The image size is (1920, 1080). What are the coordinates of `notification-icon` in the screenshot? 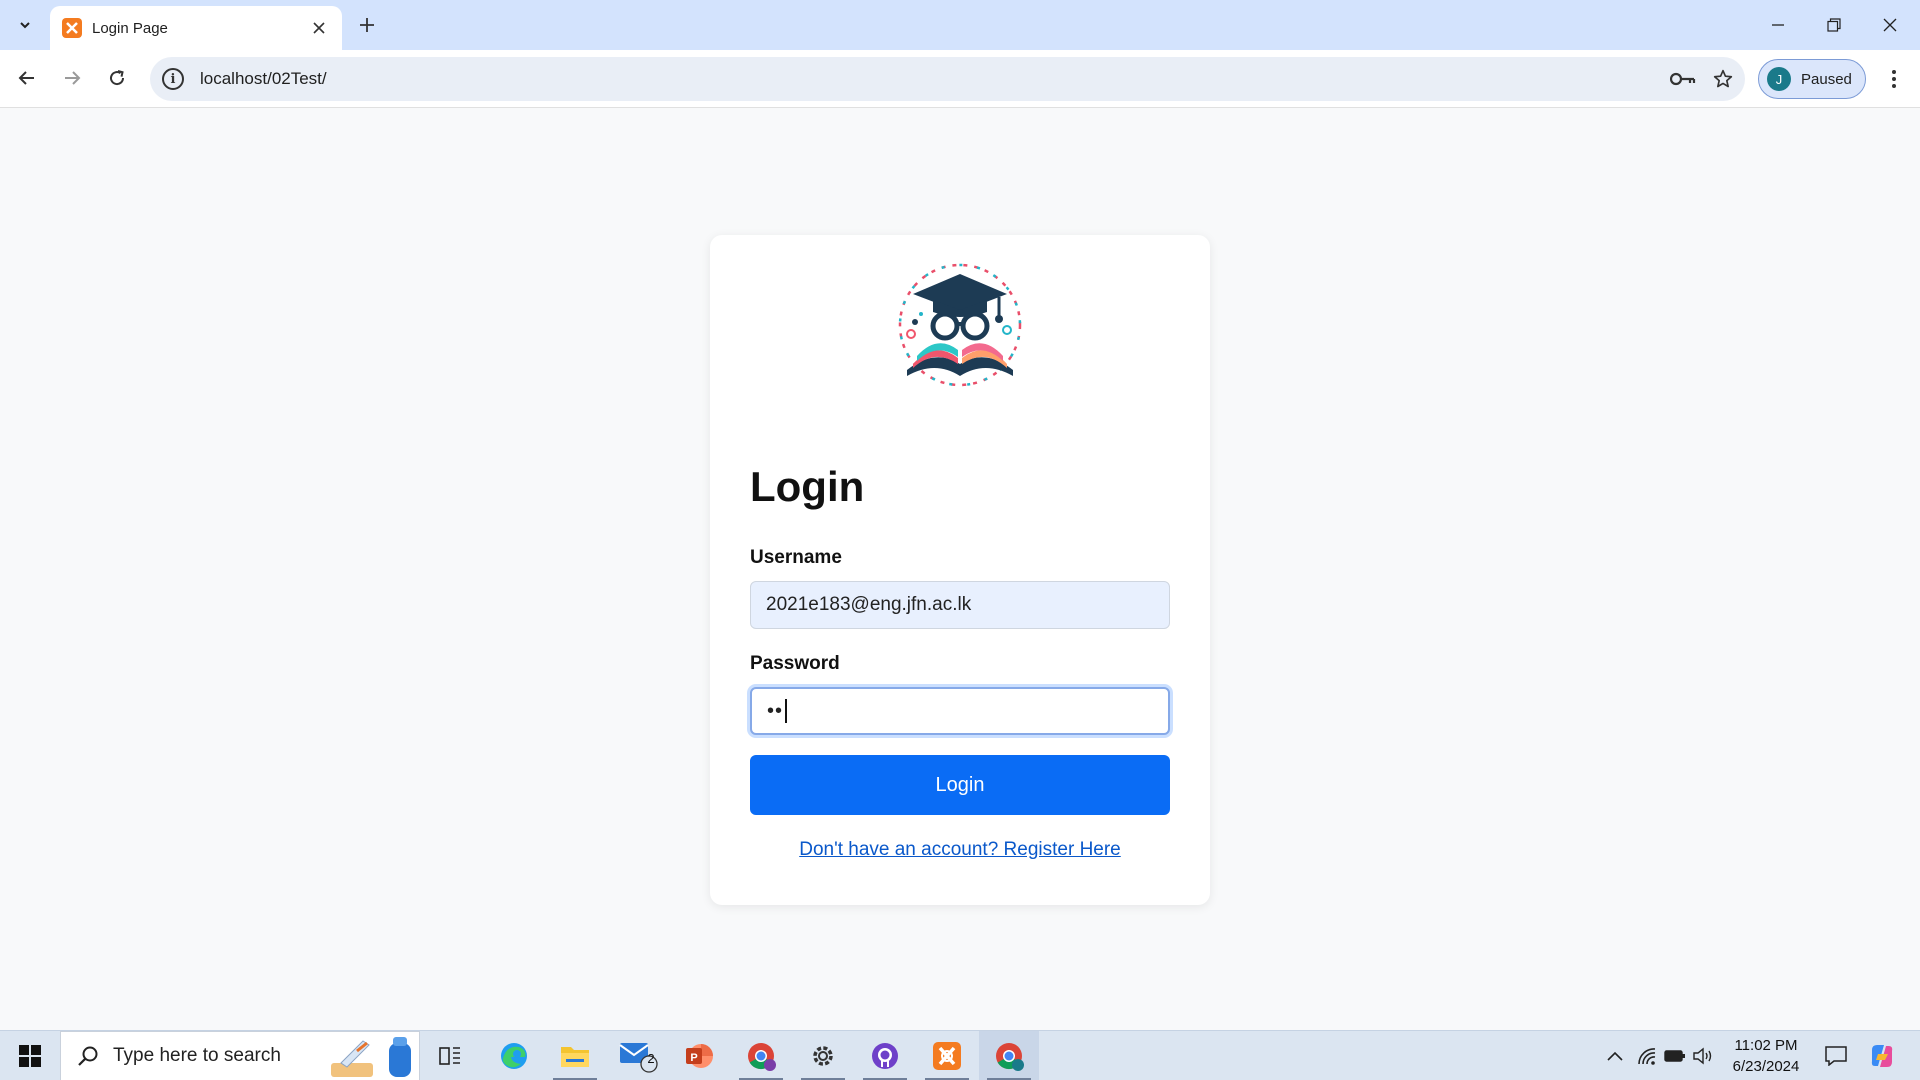 It's located at (1836, 1055).